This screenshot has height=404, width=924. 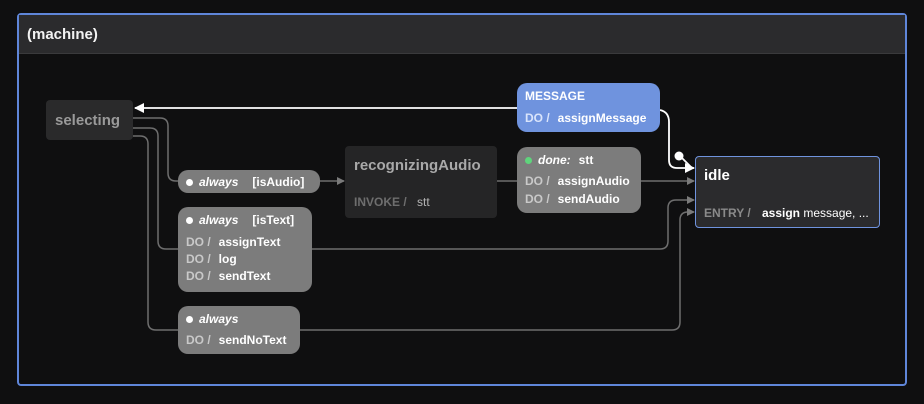 I want to click on transition-message: MESSAGE DO / assignMessage, so click(x=588, y=107).